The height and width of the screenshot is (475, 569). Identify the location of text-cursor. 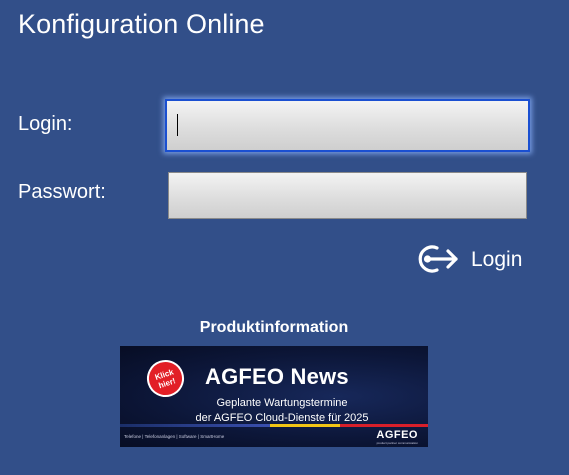
(177, 125).